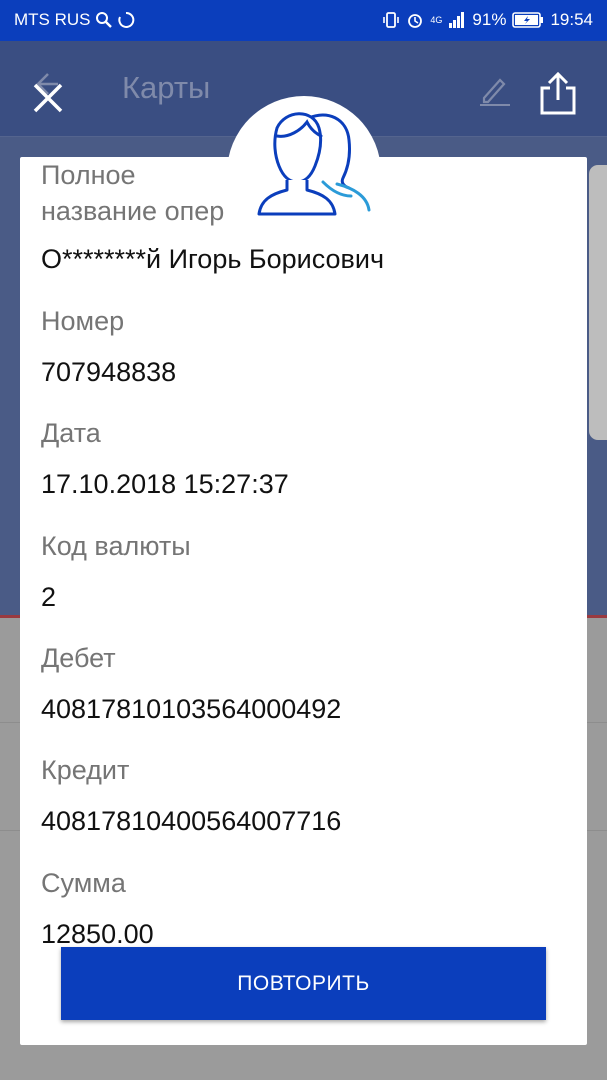 The height and width of the screenshot is (1080, 607). I want to click on field-label: Сумма, so click(83, 883).